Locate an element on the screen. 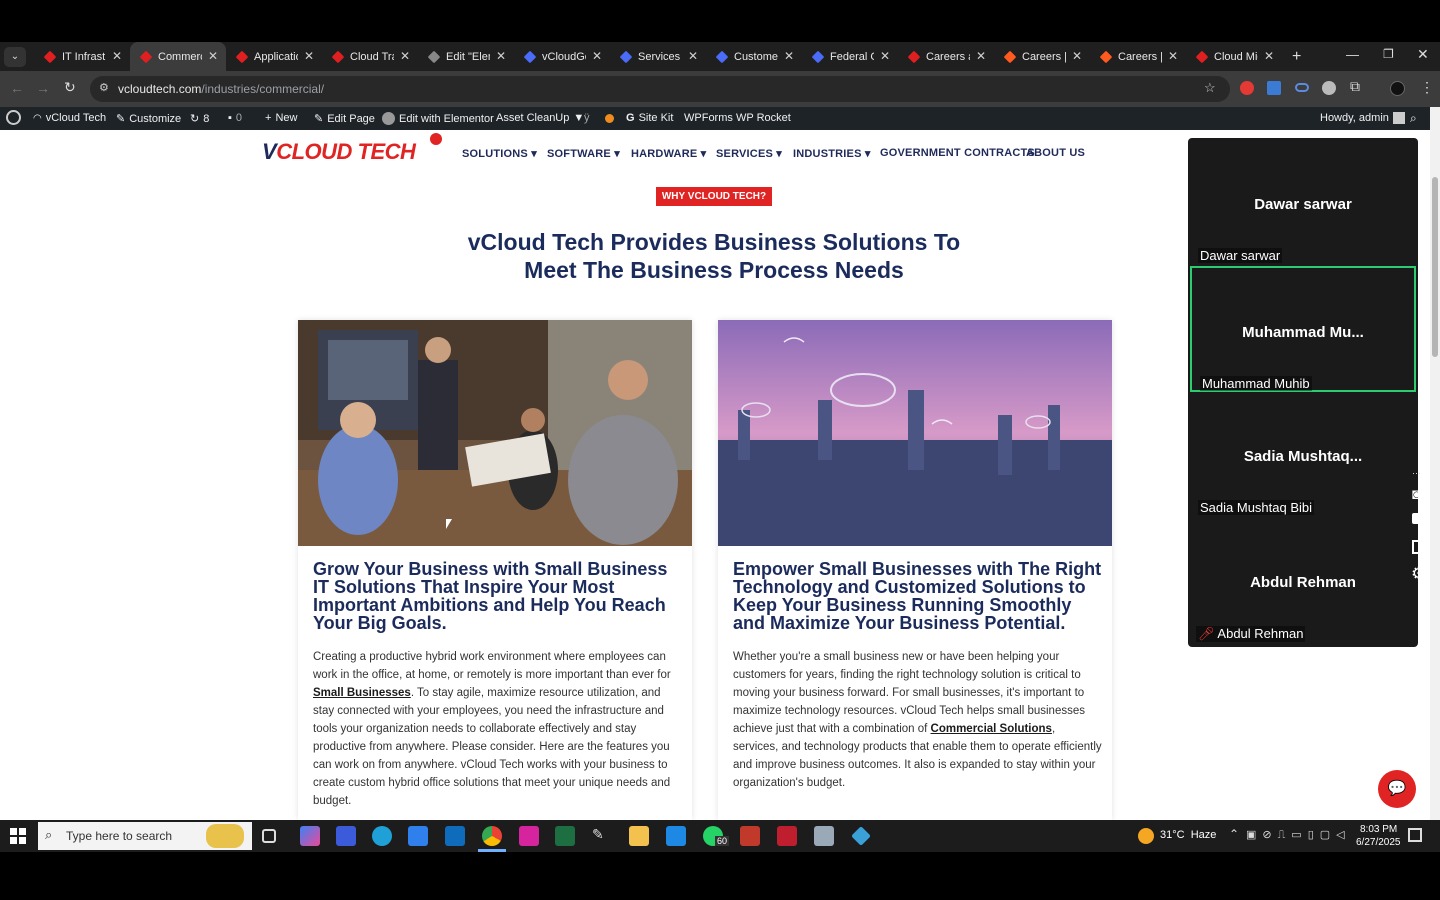 This screenshot has width=1440, height=900. tab-search-button: ⌄ is located at coordinates (15, 56).